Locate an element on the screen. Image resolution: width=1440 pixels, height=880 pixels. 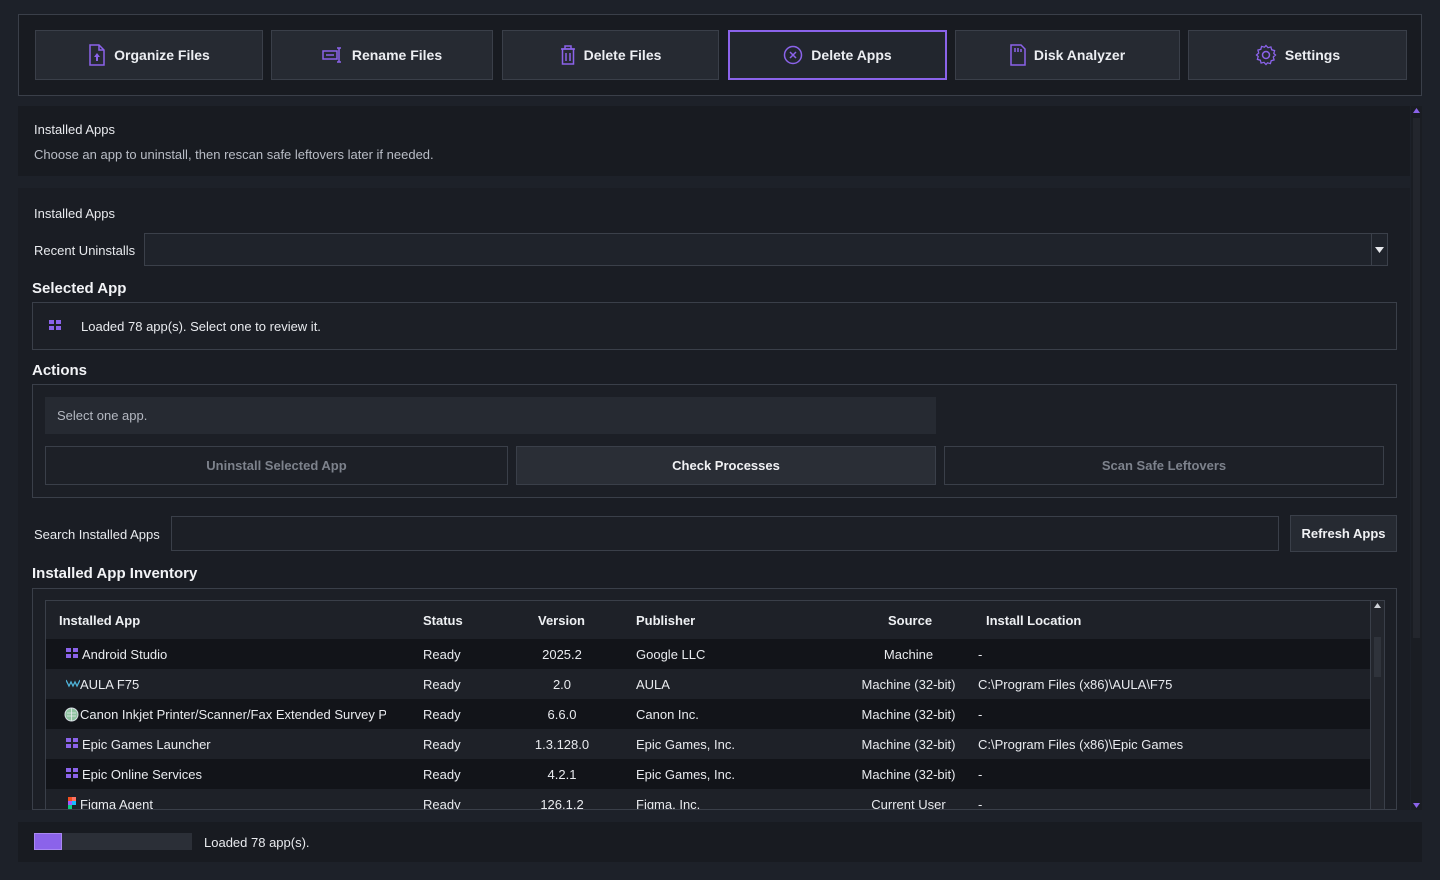
tab-label: Delete Files is located at coordinates (622, 55).